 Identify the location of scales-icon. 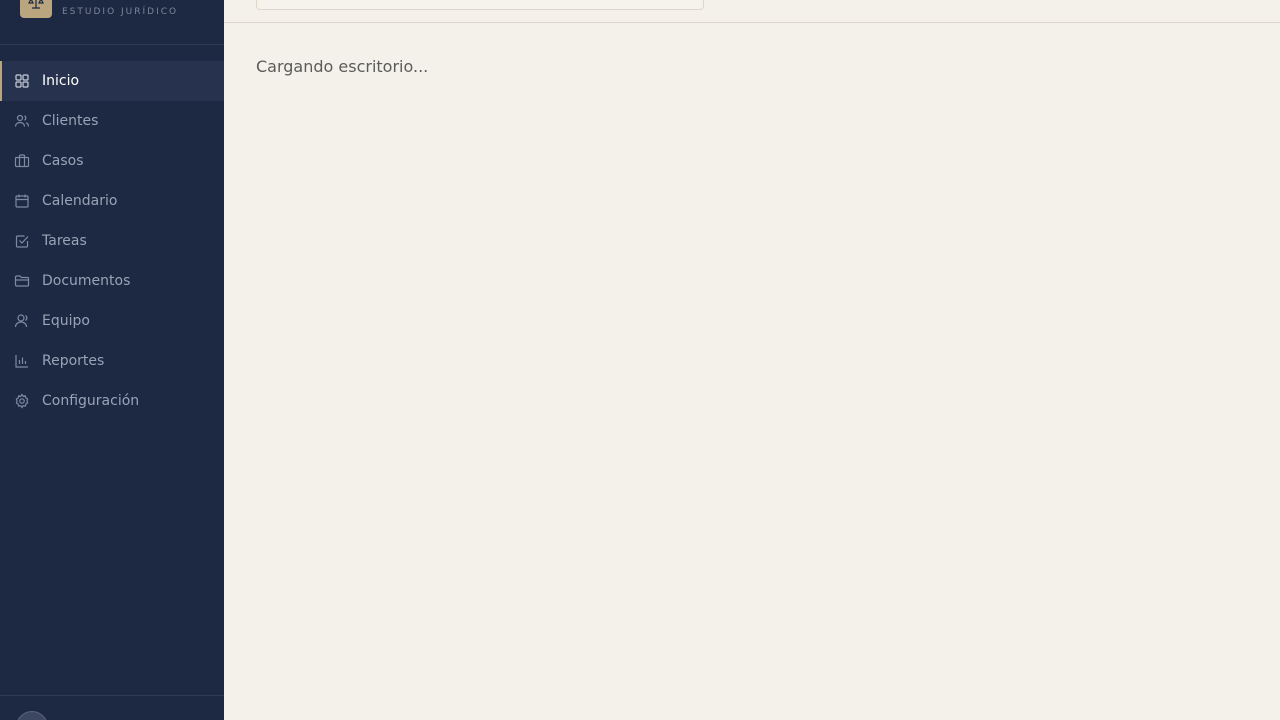
(36, 4).